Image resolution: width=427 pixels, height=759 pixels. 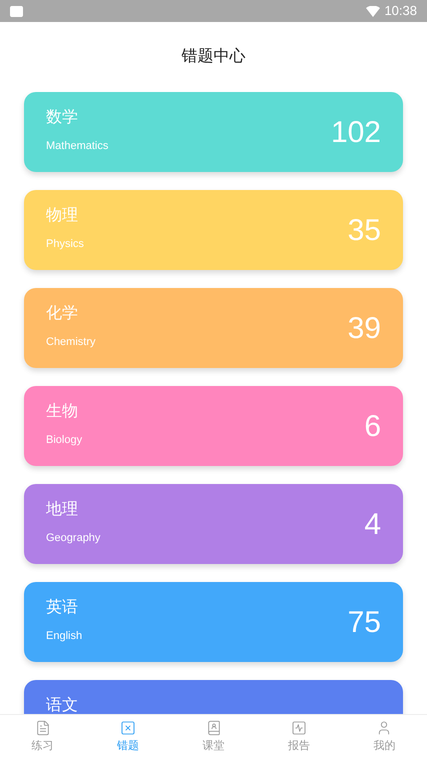 What do you see at coordinates (355, 132) in the screenshot?
I see `mistake-count: 102` at bounding box center [355, 132].